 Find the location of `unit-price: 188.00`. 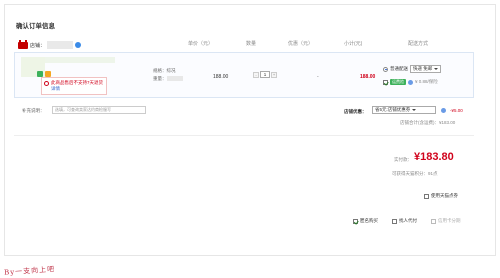

unit-price: 188.00 is located at coordinates (221, 77).